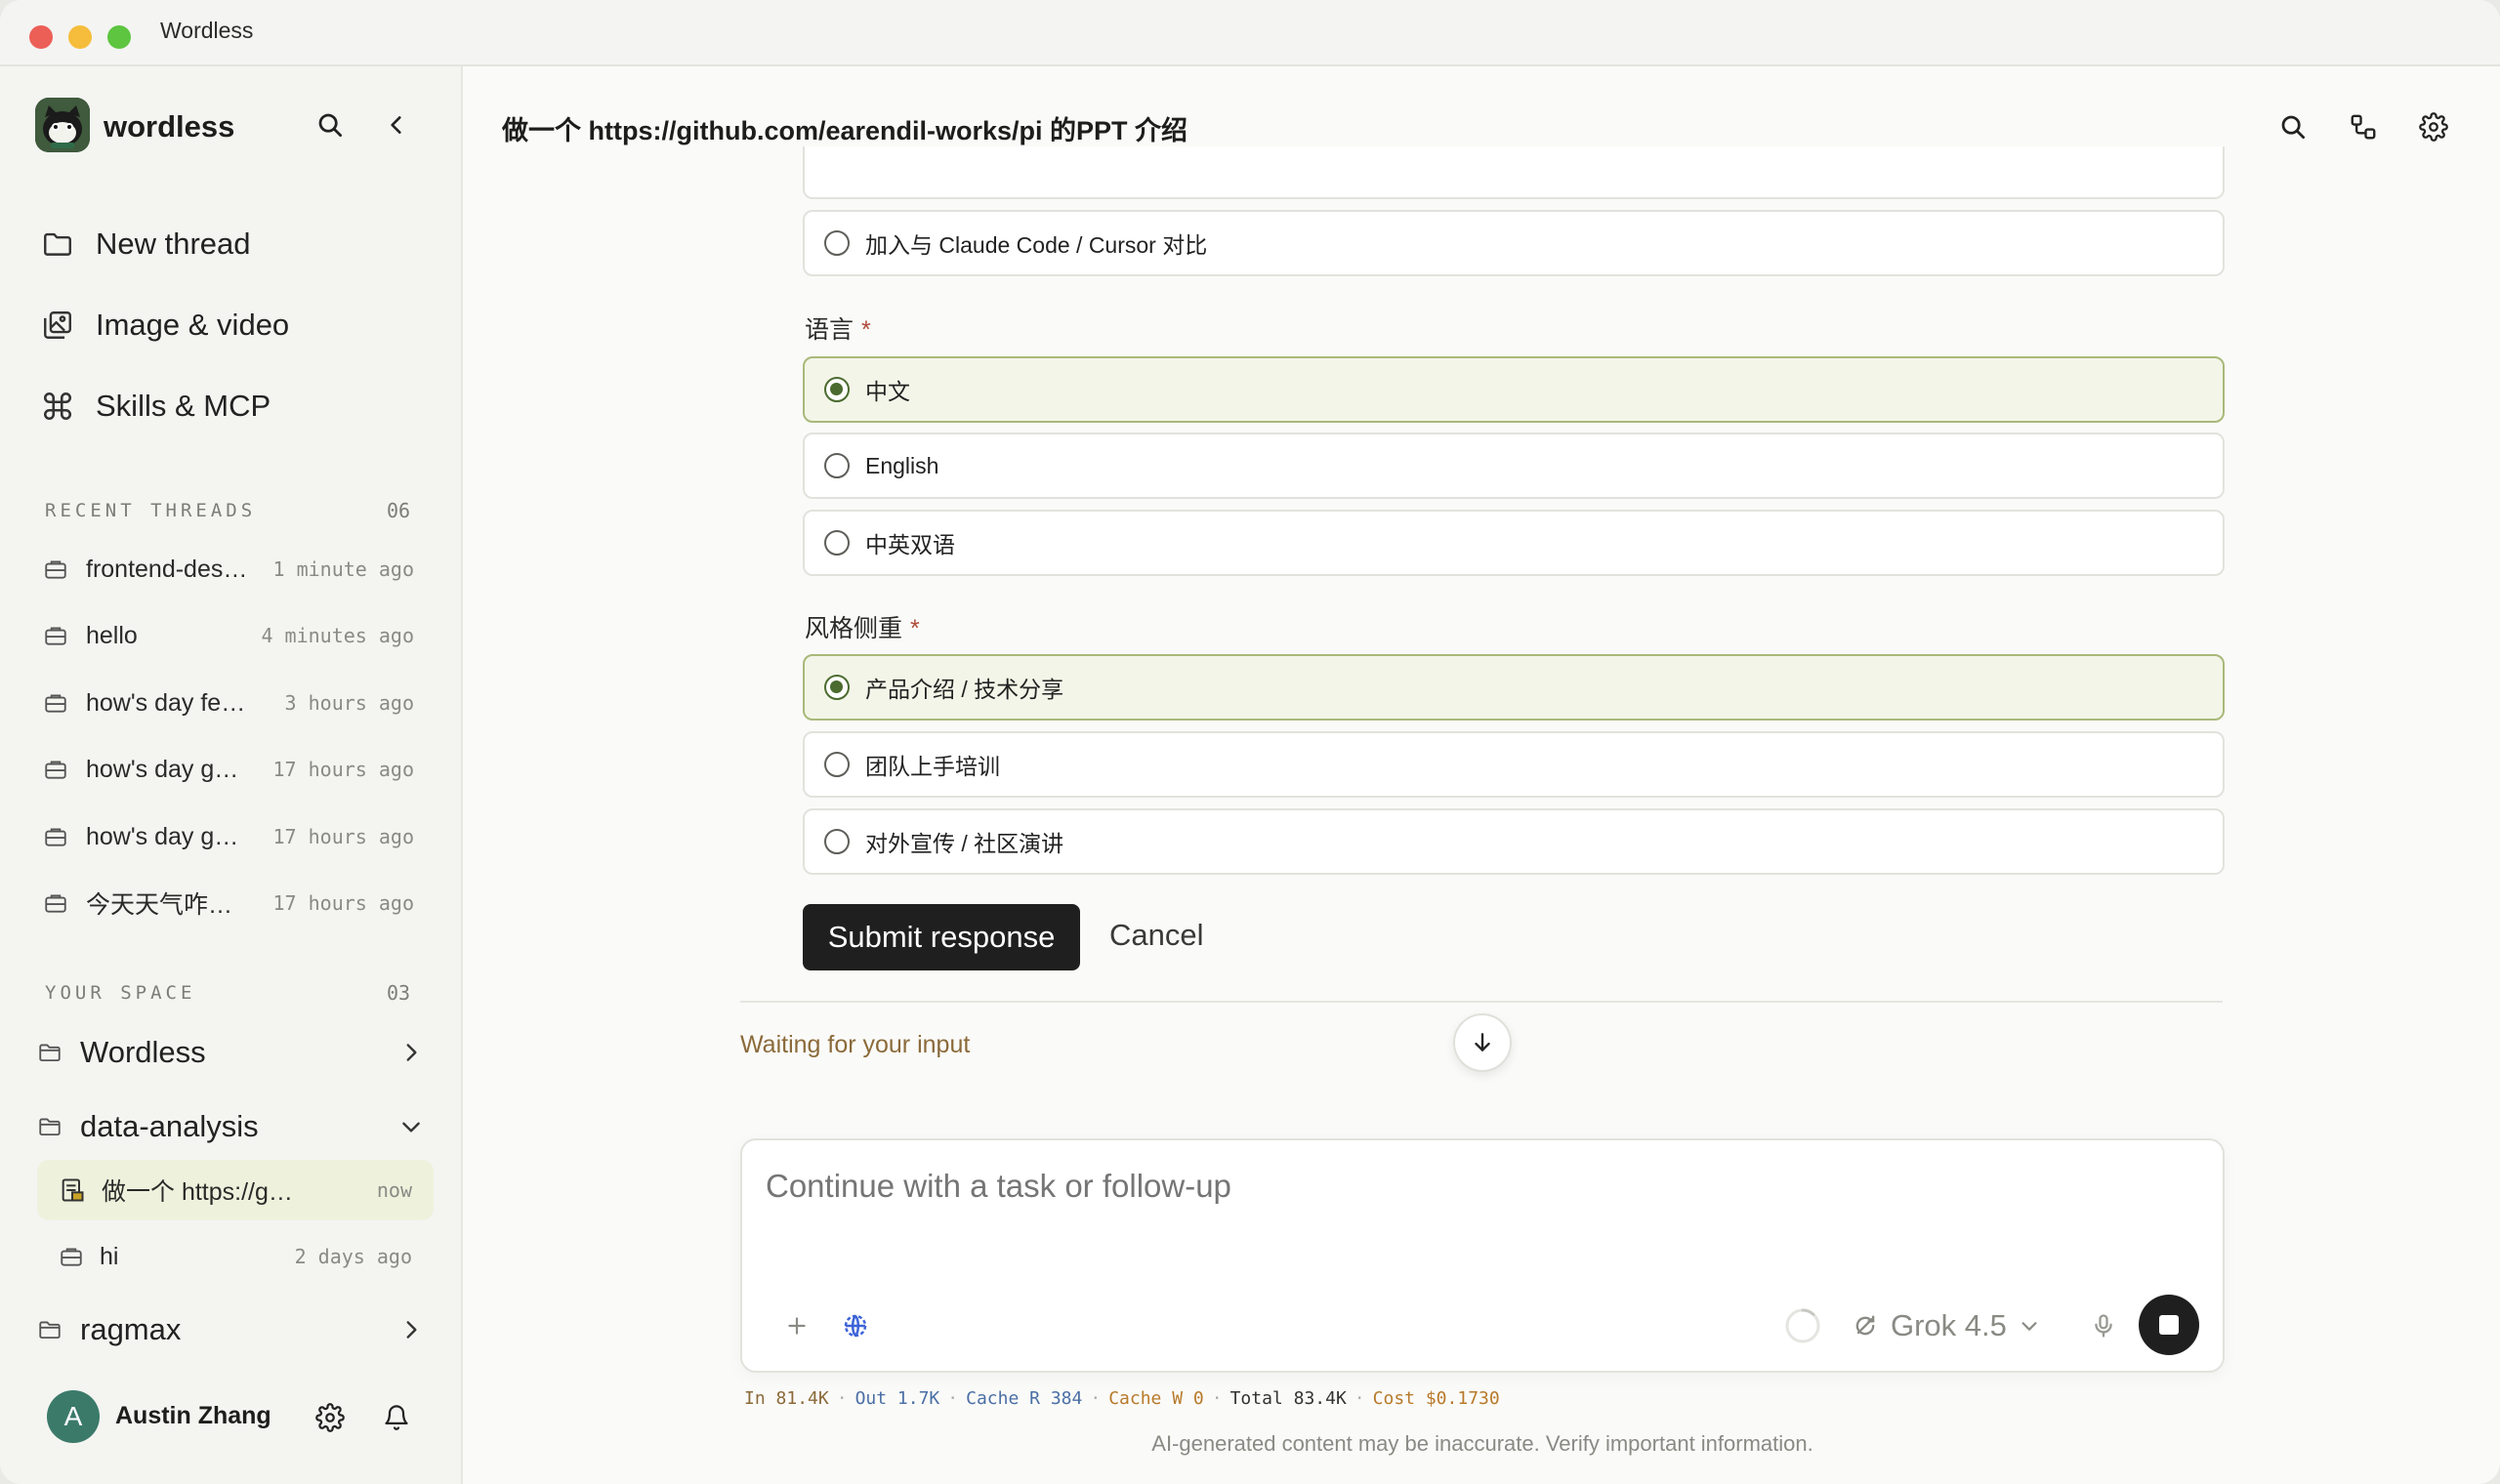 The image size is (2500, 1484). Describe the element at coordinates (755, 1399) in the screenshot. I see `usage-in-key: In` at that location.